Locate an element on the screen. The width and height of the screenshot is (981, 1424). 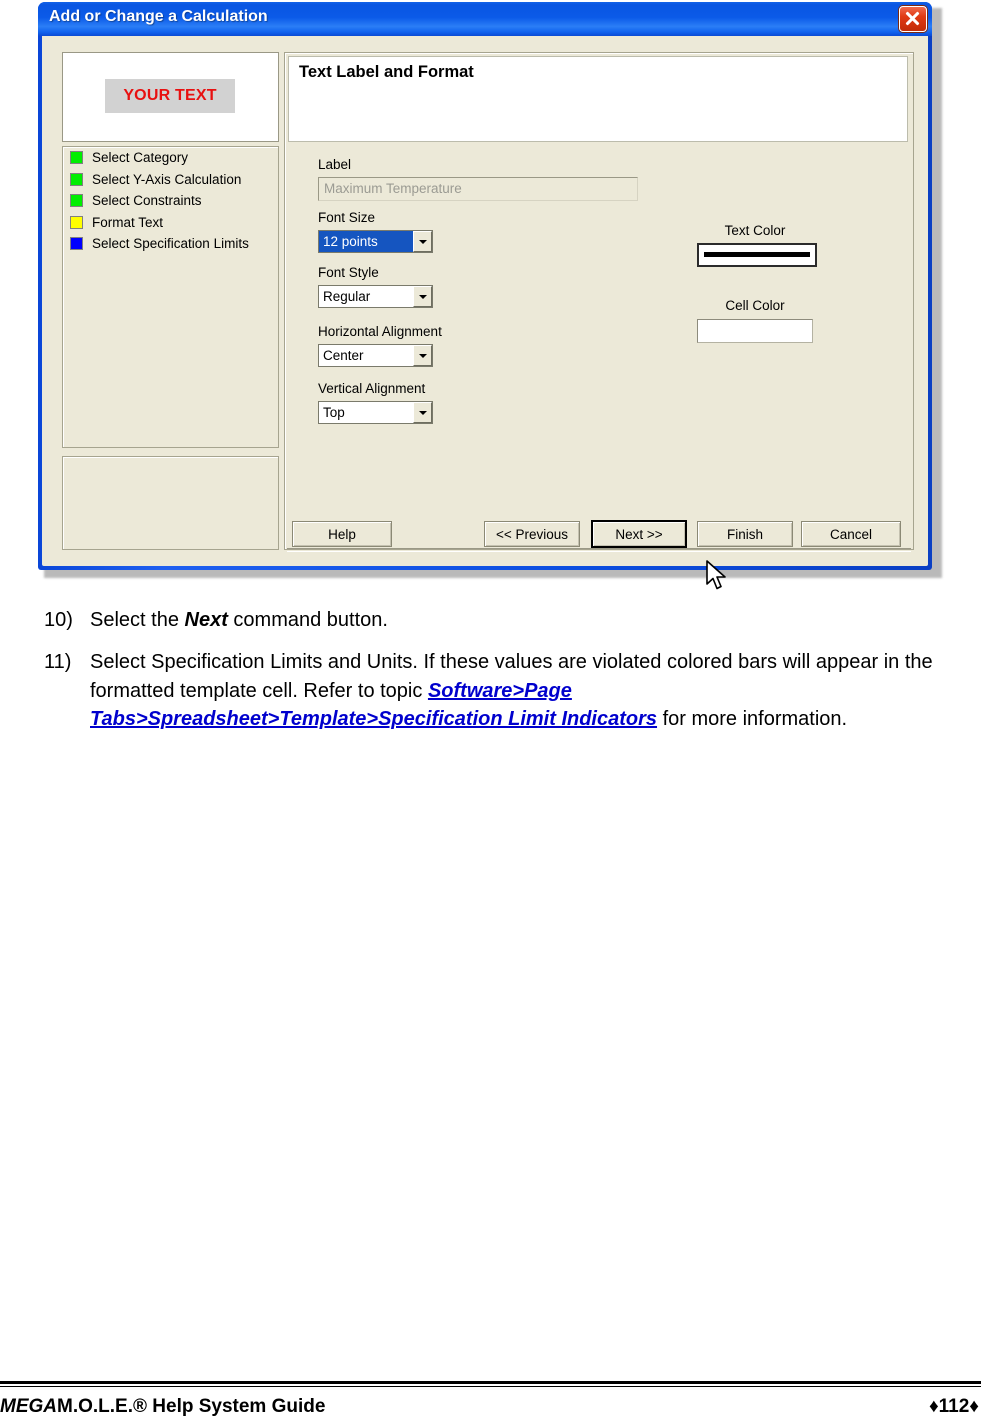
preview-cell-sample: YOUR TEXT is located at coordinates (170, 96).